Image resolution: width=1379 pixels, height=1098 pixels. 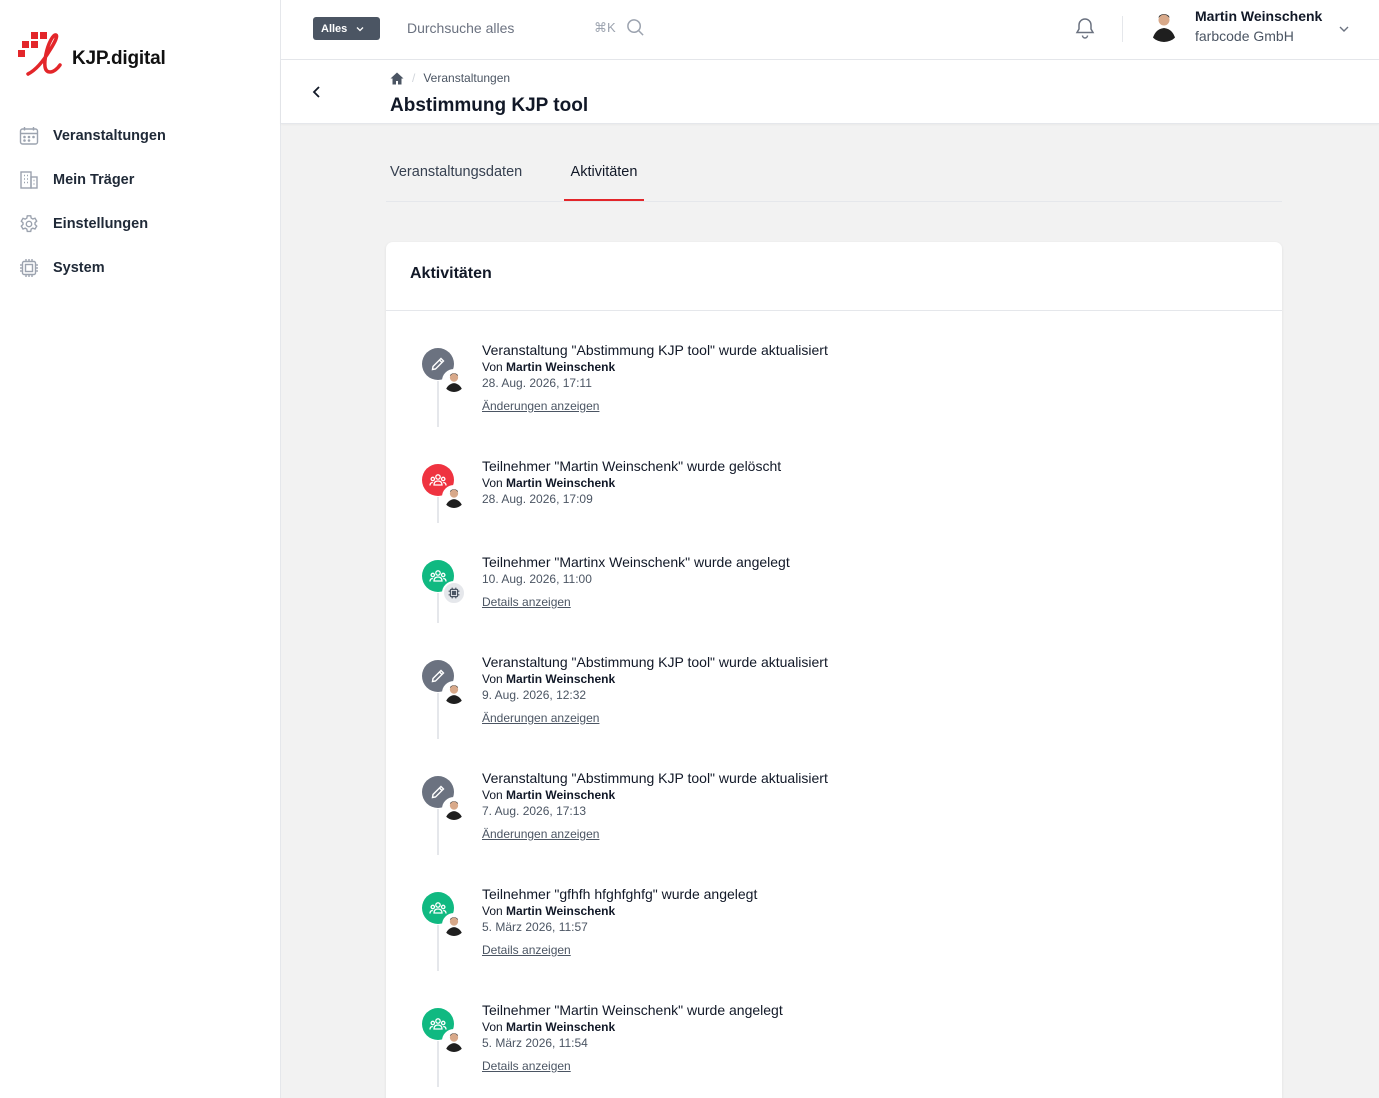 I want to click on building-icon, so click(x=29, y=180).